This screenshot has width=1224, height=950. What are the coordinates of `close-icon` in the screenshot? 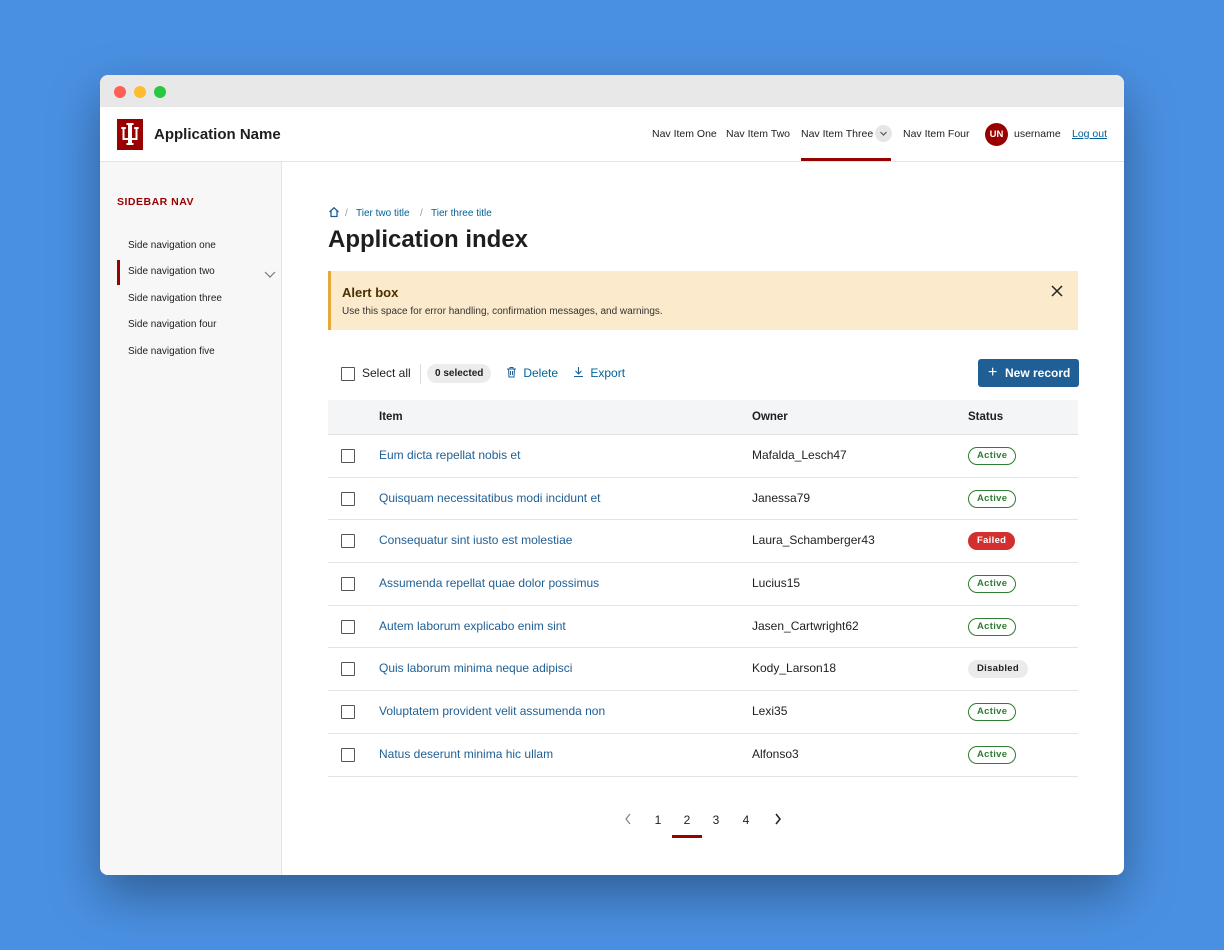 It's located at (1057, 291).